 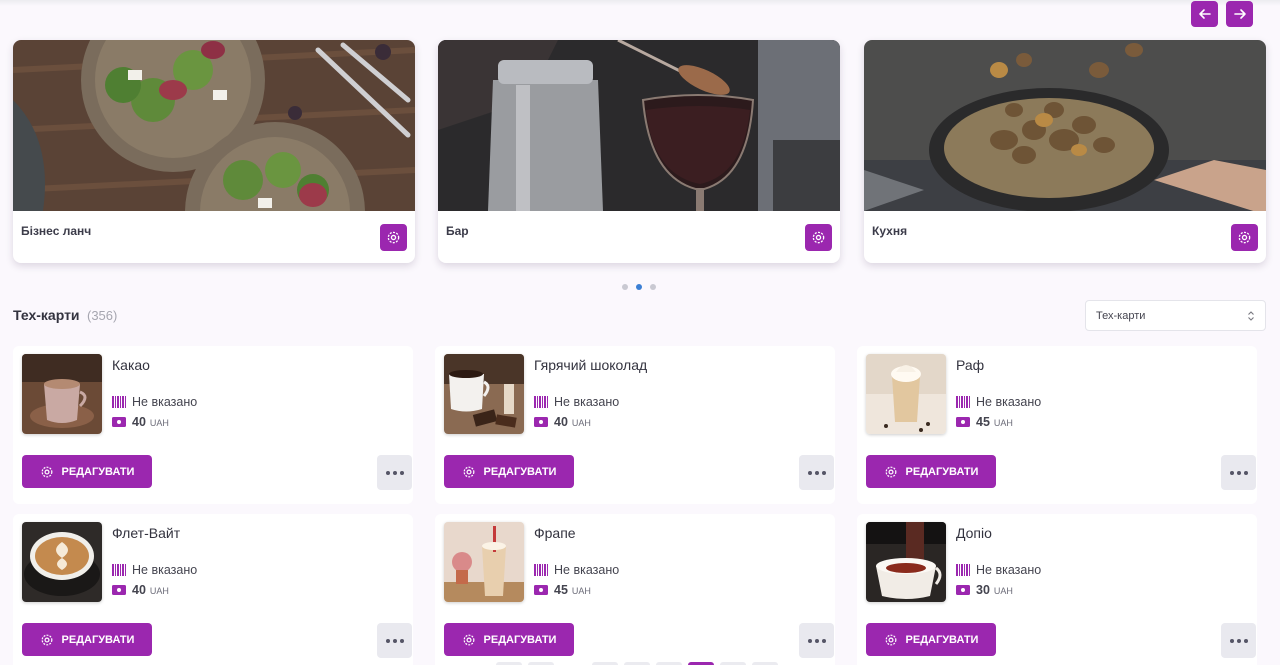 I want to click on item-name: Раф, so click(x=970, y=365).